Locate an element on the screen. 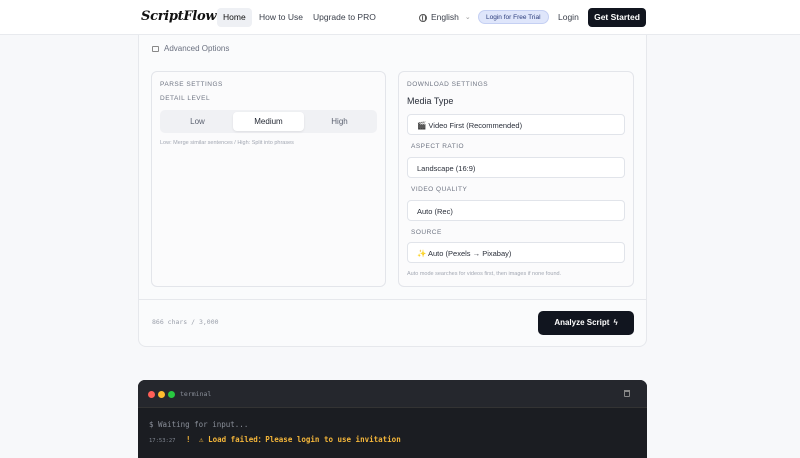 Image resolution: width=800 pixels, height=458 pixels. download-settings-title: DOWNLOAD SETTINGS is located at coordinates (448, 84).